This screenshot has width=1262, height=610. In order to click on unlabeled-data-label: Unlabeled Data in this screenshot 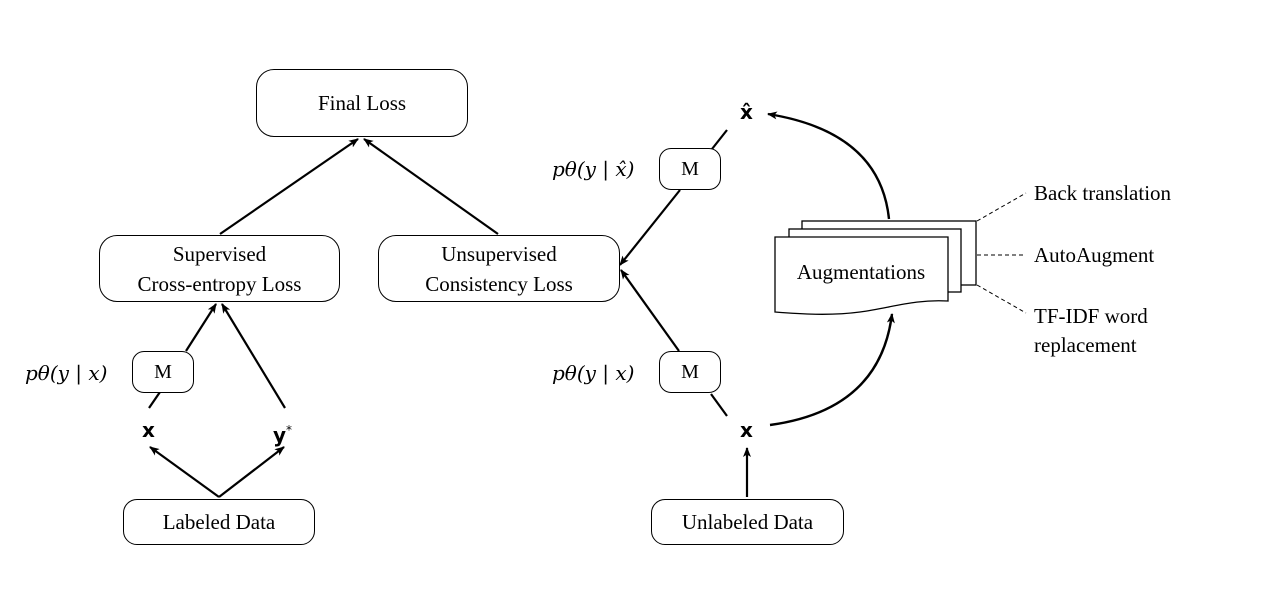, I will do `click(747, 522)`.